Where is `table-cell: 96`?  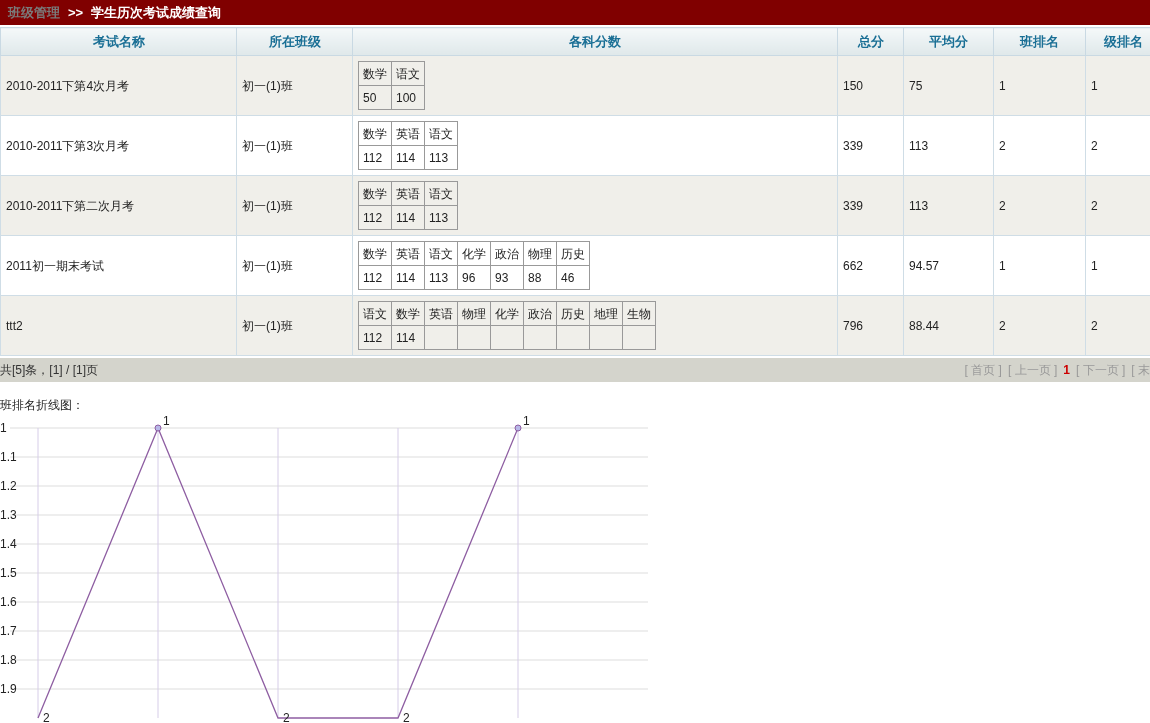 table-cell: 96 is located at coordinates (474, 277).